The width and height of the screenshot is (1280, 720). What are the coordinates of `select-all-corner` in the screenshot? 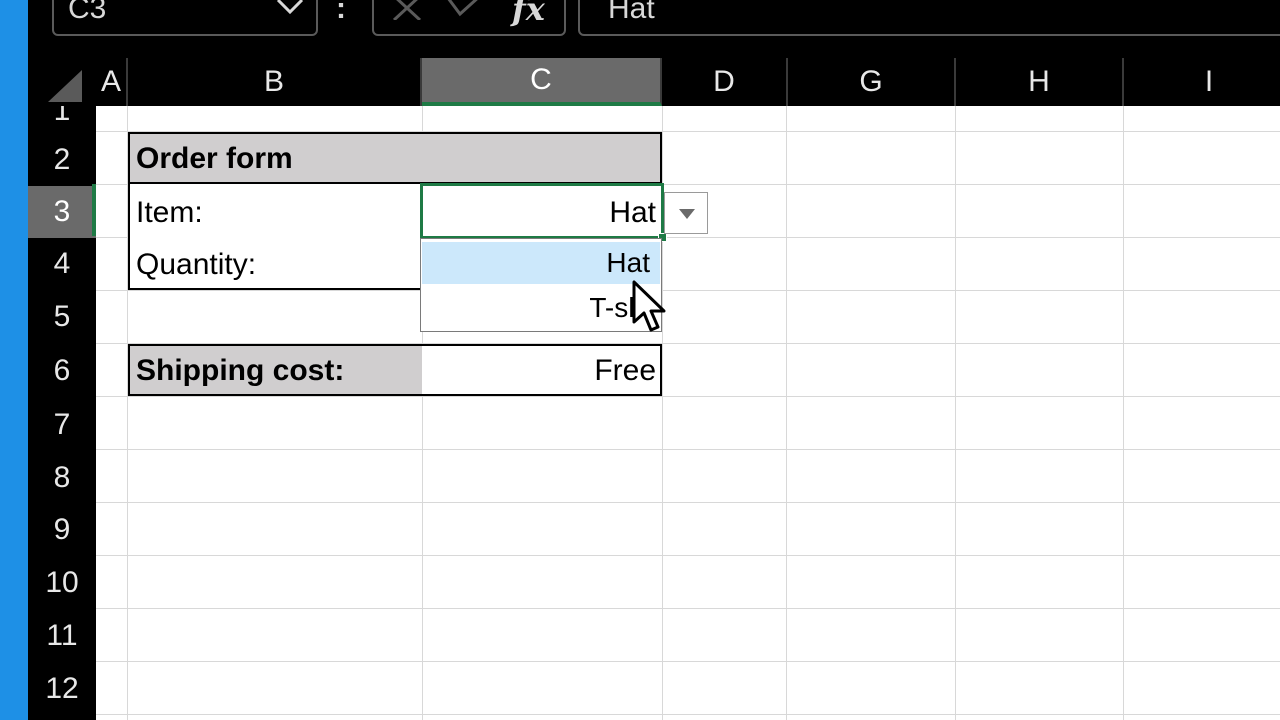 It's located at (62, 82).